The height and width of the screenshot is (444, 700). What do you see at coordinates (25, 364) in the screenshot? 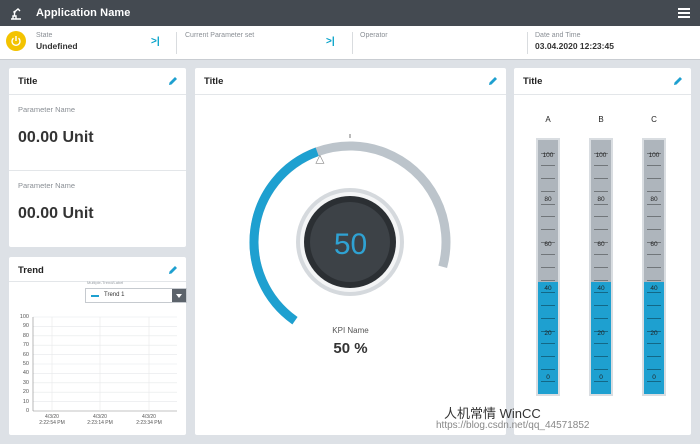
I see `trend-y-tick: 50` at bounding box center [25, 364].